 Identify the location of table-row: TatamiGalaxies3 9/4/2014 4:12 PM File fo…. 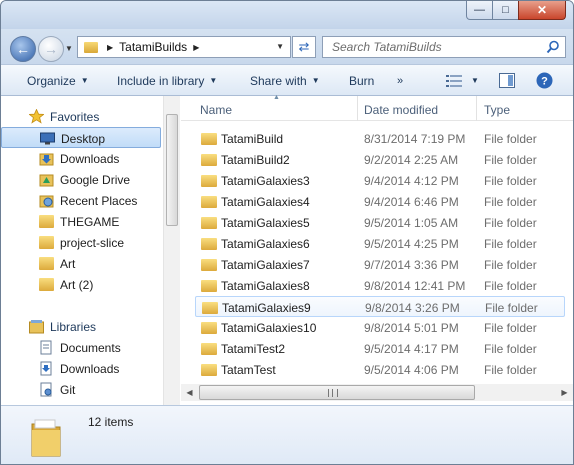
(380, 180).